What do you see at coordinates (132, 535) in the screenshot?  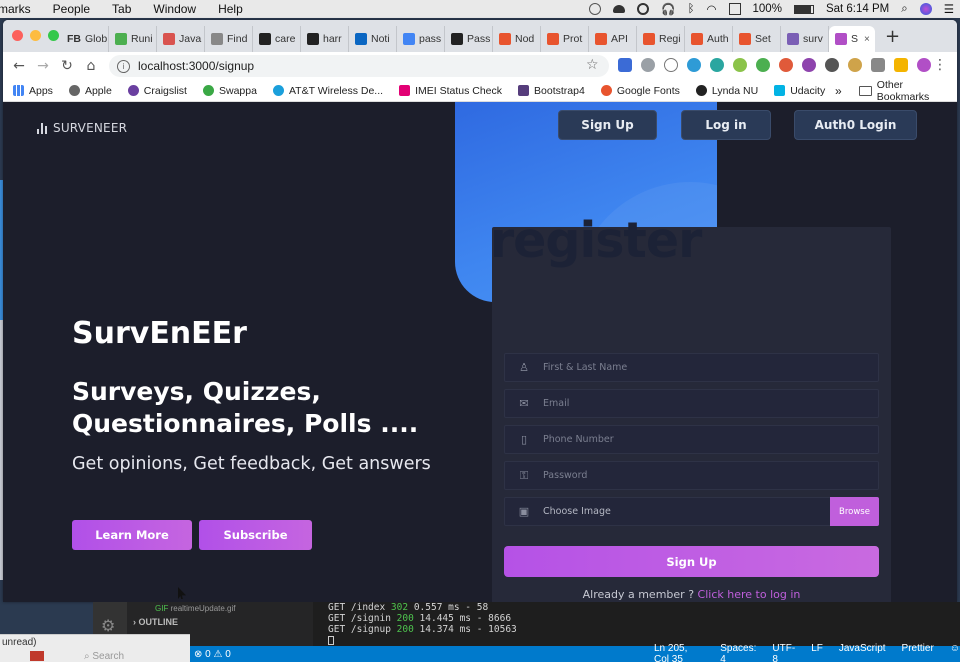 I see `learn-more-button: Learn More` at bounding box center [132, 535].